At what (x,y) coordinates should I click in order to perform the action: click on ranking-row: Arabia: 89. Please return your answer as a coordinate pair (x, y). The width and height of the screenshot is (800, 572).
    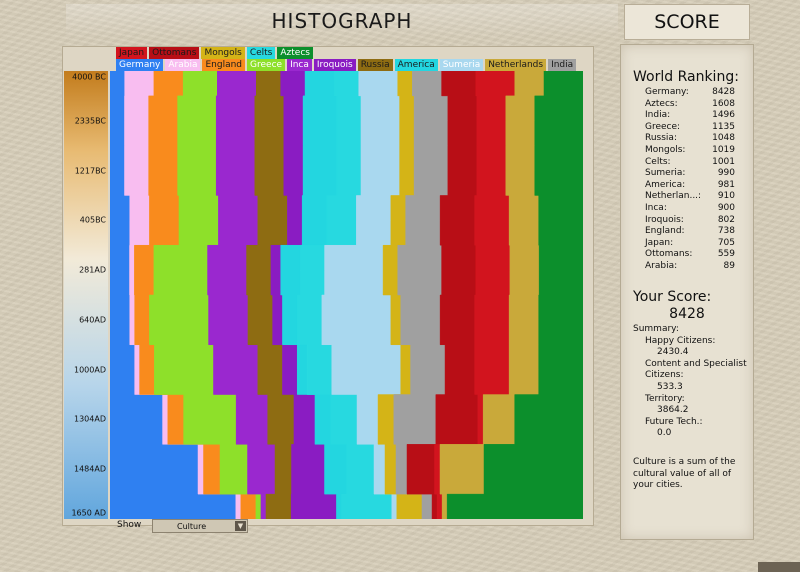
    Looking at the image, I should click on (690, 267).